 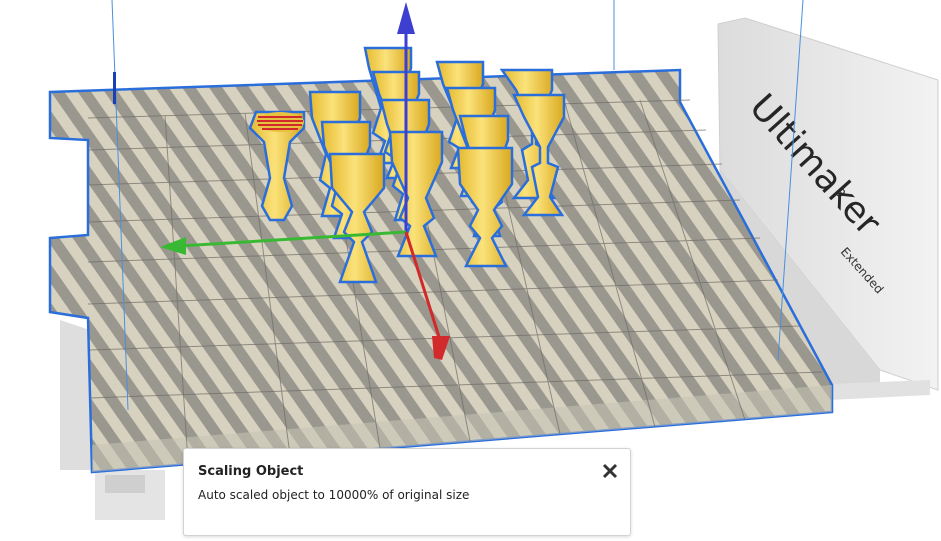 I want to click on close-icon, so click(x=610, y=471).